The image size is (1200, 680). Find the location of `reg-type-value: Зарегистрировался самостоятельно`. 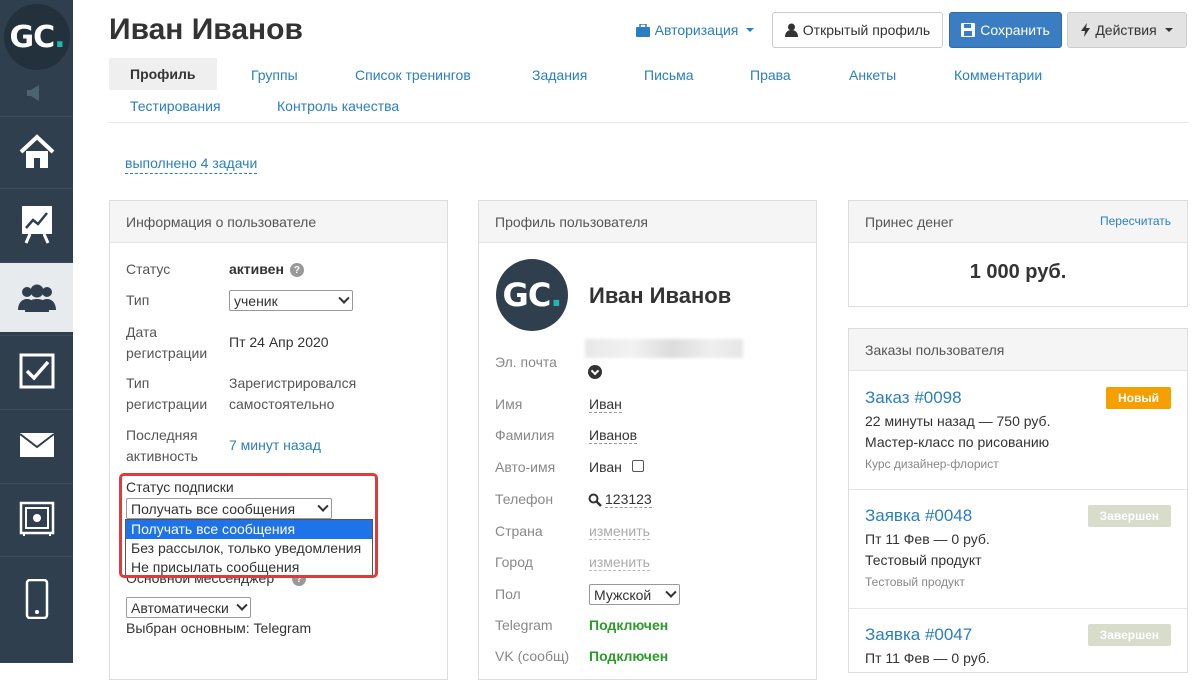

reg-type-value: Зарегистрировался самостоятельно is located at coordinates (292, 394).